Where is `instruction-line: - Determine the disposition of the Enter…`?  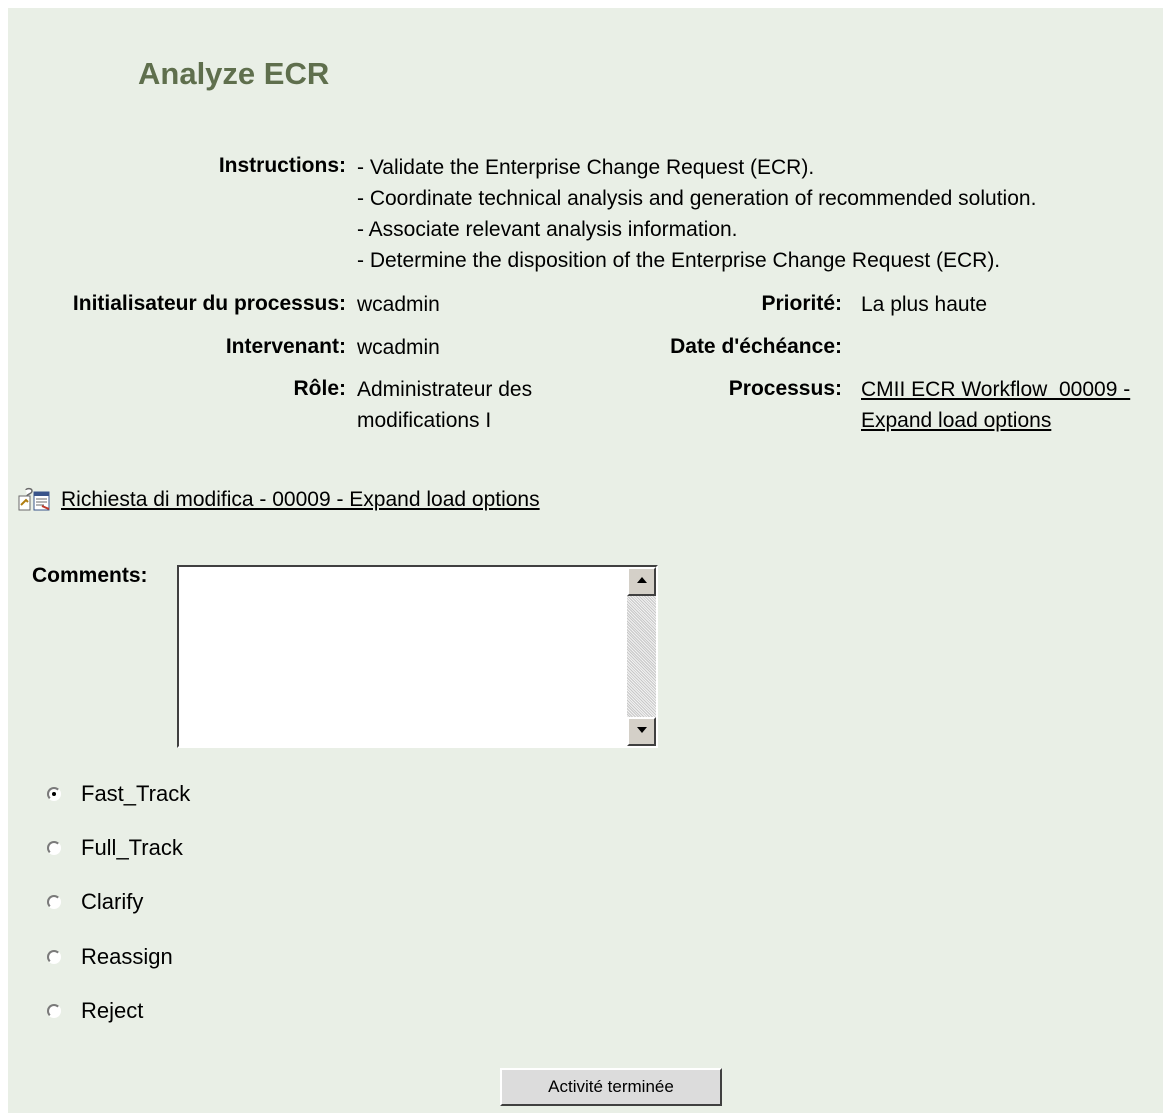 instruction-line: - Determine the disposition of the Enter… is located at coordinates (679, 260).